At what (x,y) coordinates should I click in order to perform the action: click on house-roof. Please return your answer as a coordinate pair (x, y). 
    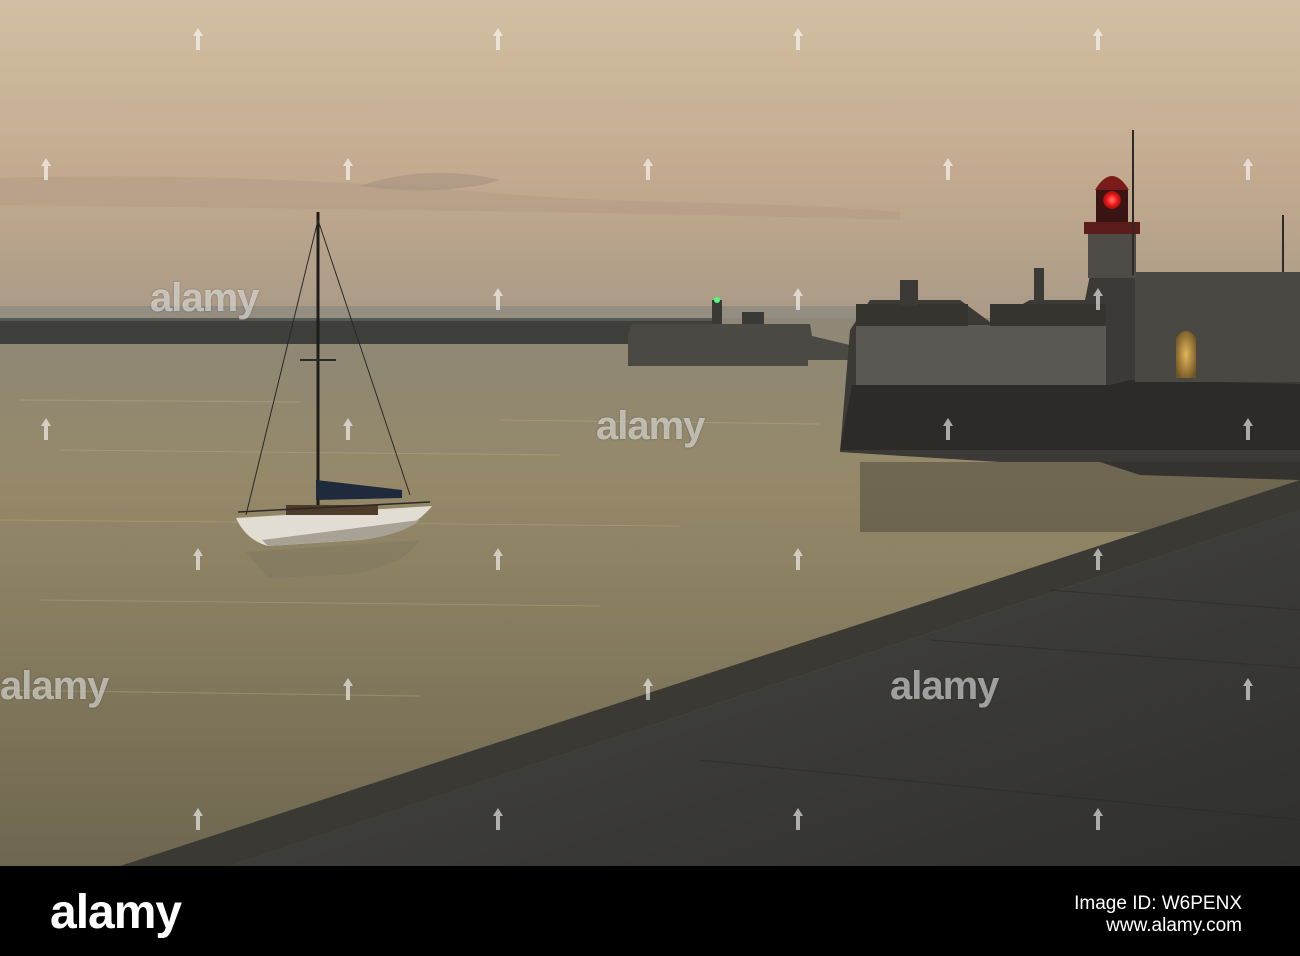
    Looking at the image, I should click on (912, 315).